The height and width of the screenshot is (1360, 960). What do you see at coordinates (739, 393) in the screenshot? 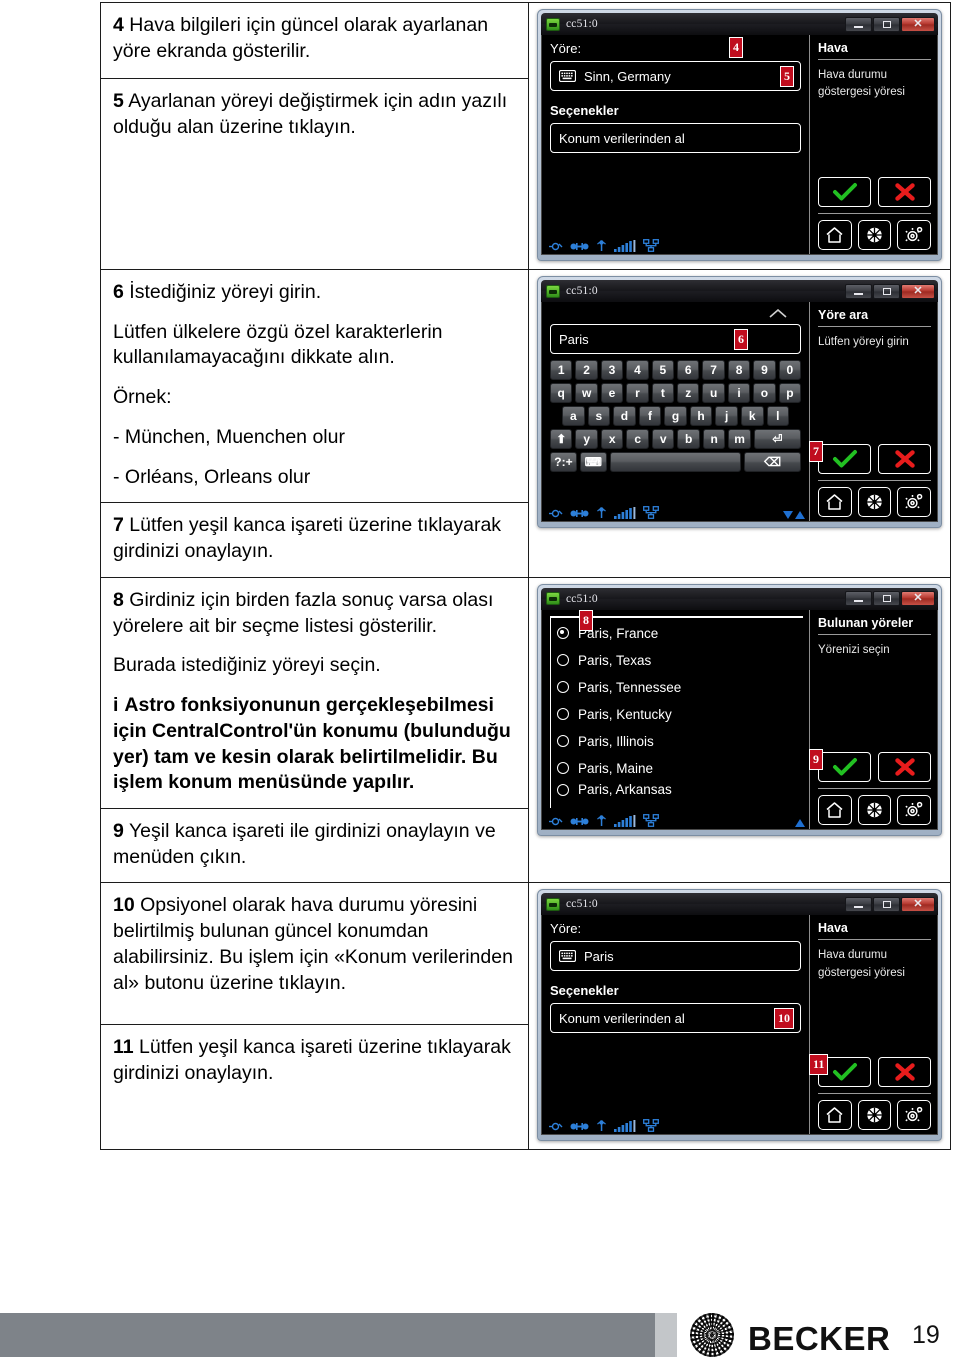
I see `key: i` at bounding box center [739, 393].